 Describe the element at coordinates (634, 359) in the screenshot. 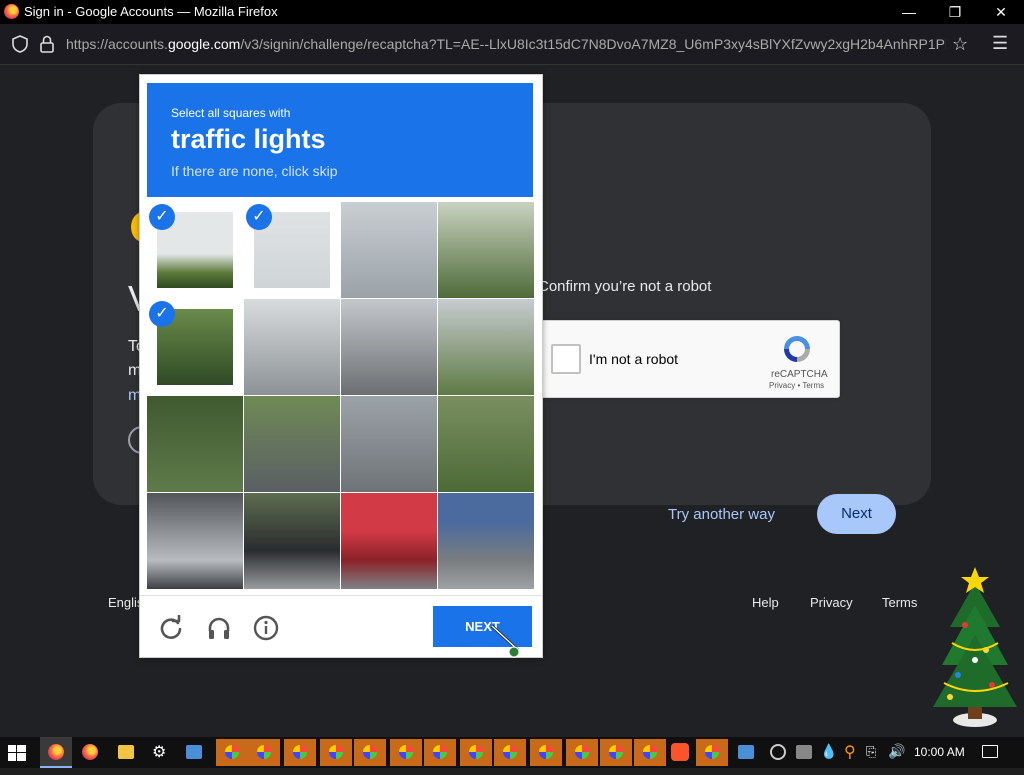

I see `recaptcha-label: I'm not a robot` at that location.